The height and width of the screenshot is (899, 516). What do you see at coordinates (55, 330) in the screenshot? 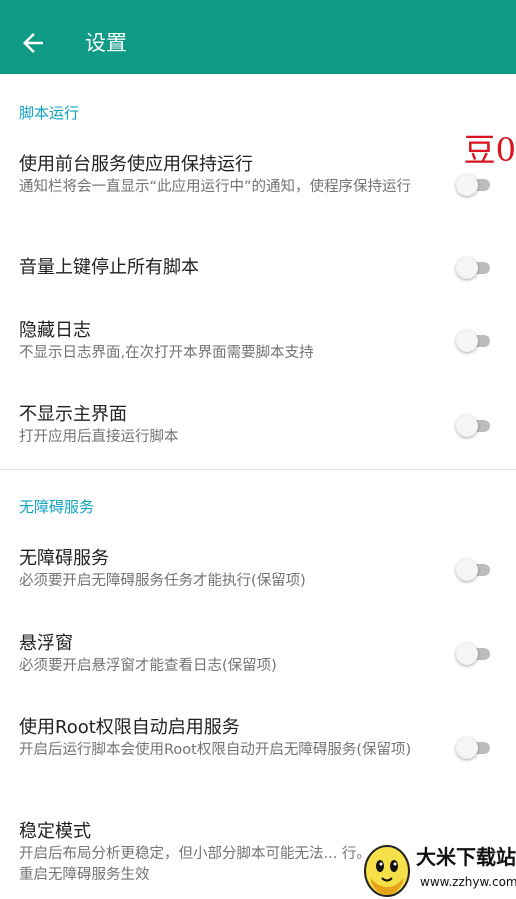
I see `pref-label: 隐藏日志` at bounding box center [55, 330].